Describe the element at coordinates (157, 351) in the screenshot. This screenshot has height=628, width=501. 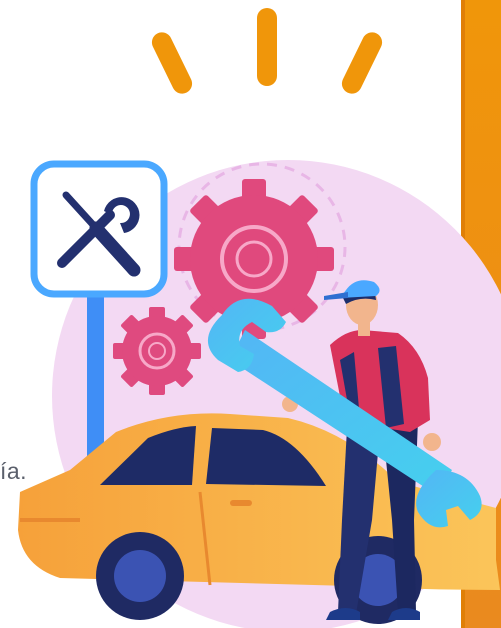
I see `small-gear-icon` at that location.